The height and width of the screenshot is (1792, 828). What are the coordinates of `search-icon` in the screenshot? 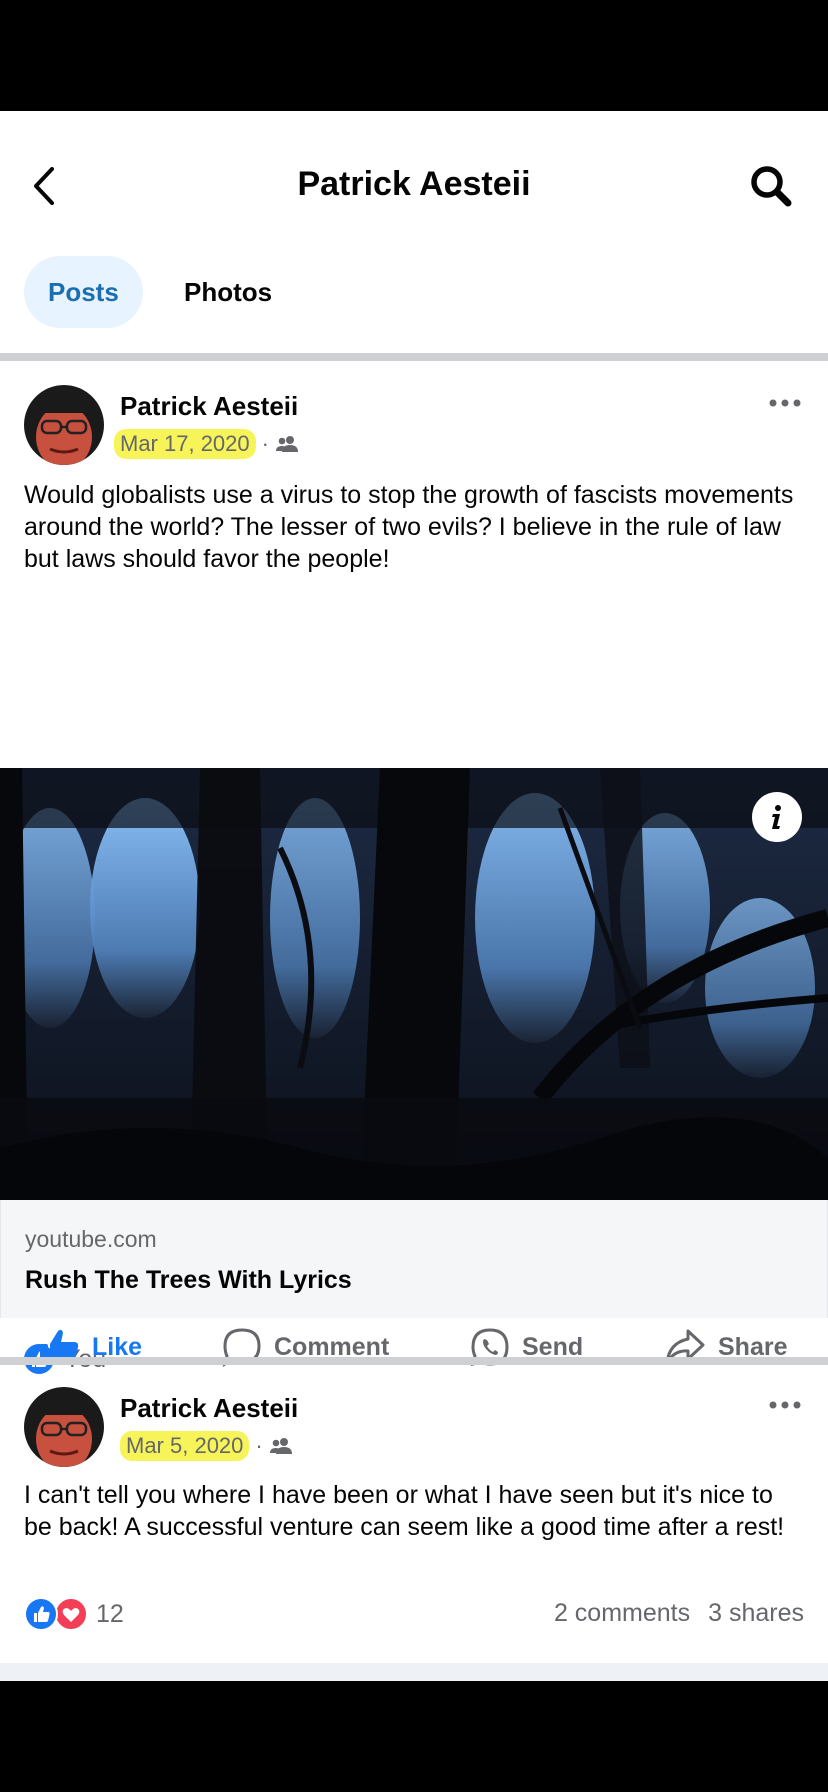 It's located at (771, 186).